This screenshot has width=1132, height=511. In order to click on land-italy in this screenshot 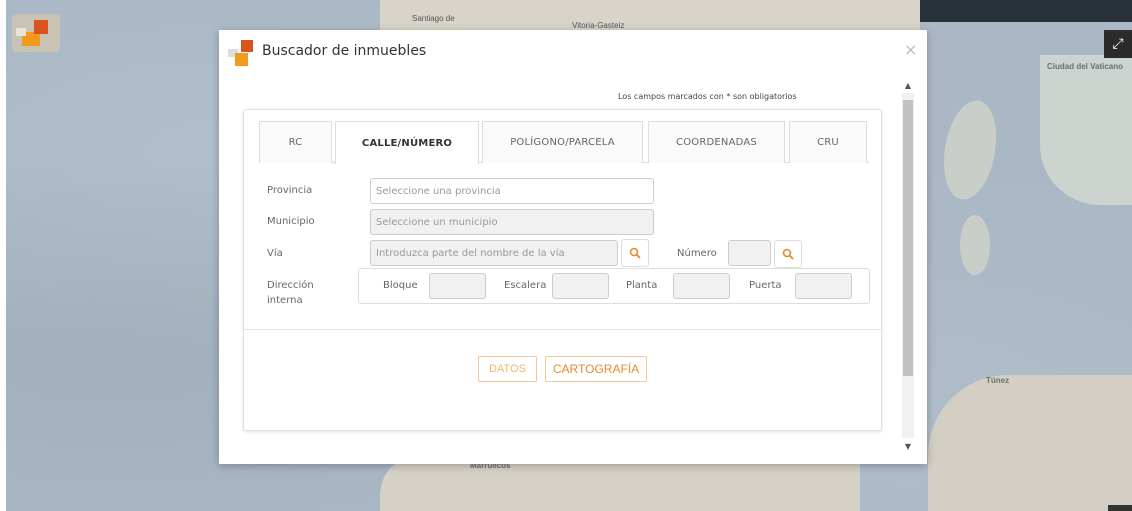, I will do `click(1086, 130)`.